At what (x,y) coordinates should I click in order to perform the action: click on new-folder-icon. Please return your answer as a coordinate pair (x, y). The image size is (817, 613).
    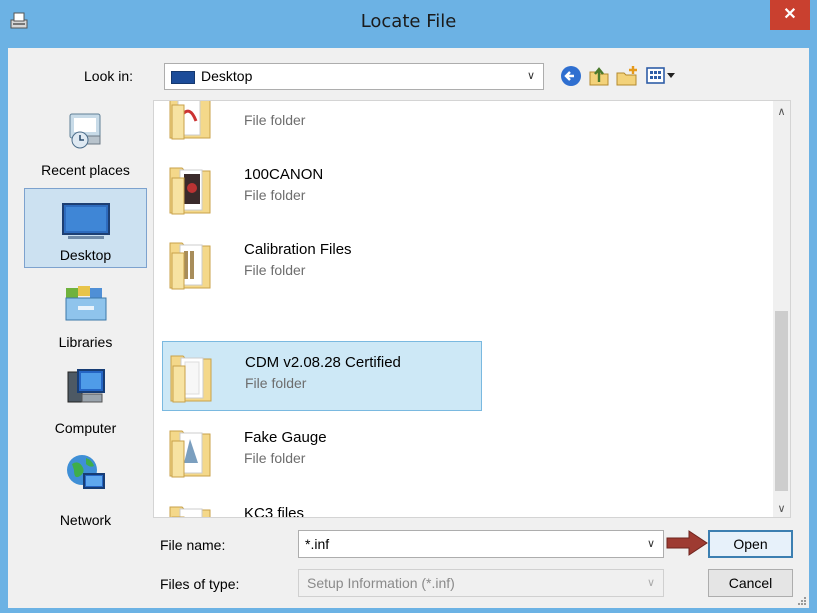
    Looking at the image, I should click on (627, 76).